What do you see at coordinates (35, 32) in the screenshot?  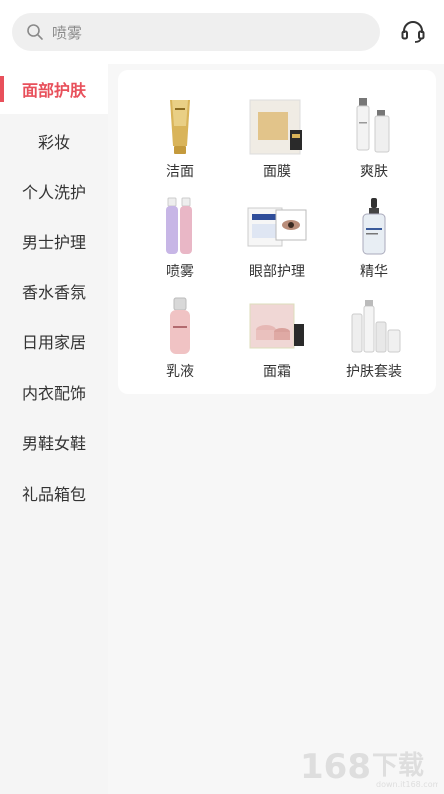 I see `search-icon` at bounding box center [35, 32].